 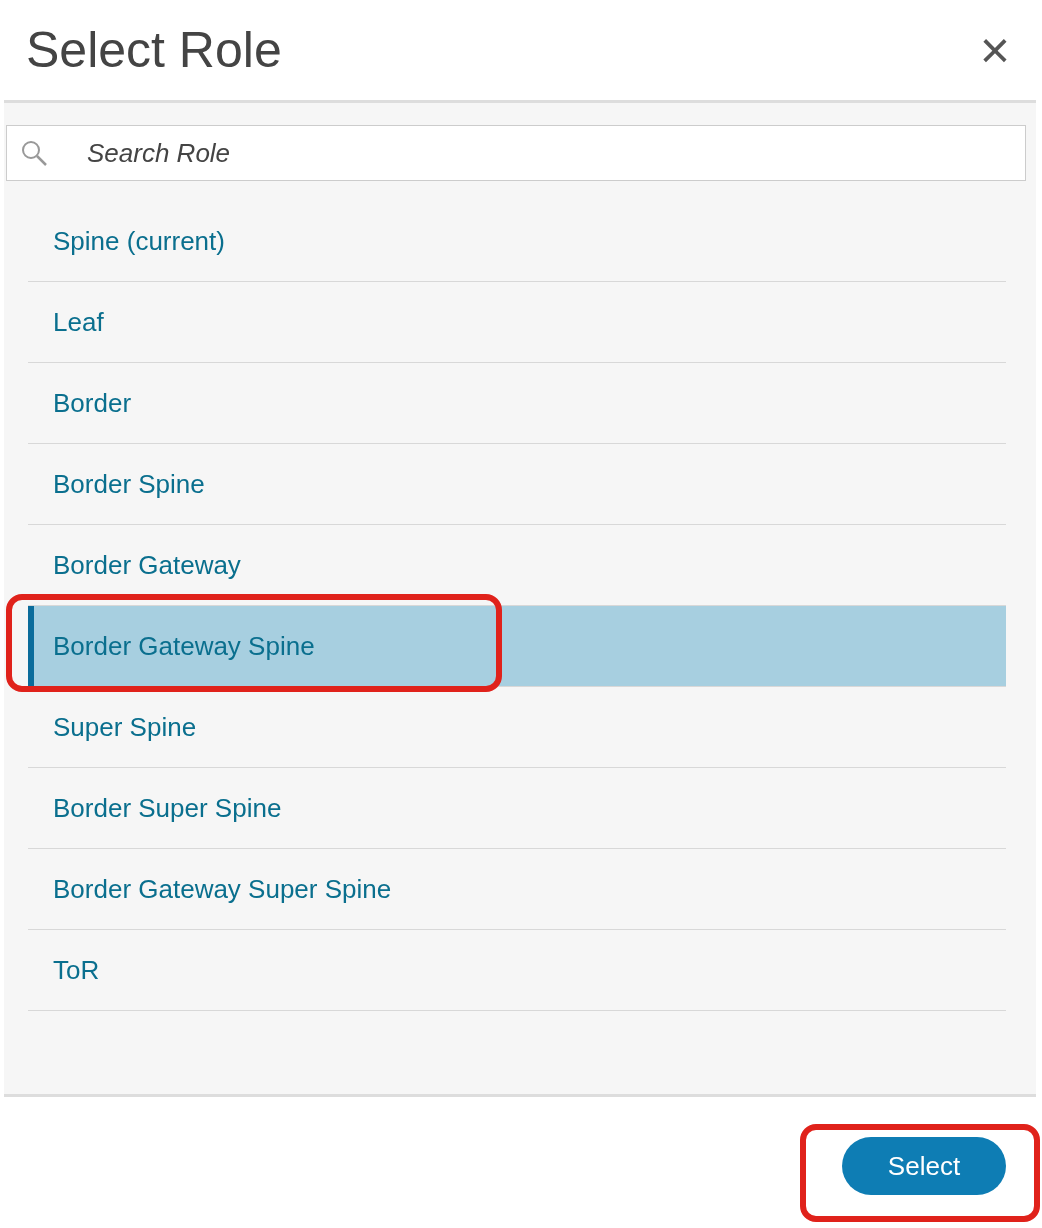 I want to click on close-button: ×, so click(x=994, y=50).